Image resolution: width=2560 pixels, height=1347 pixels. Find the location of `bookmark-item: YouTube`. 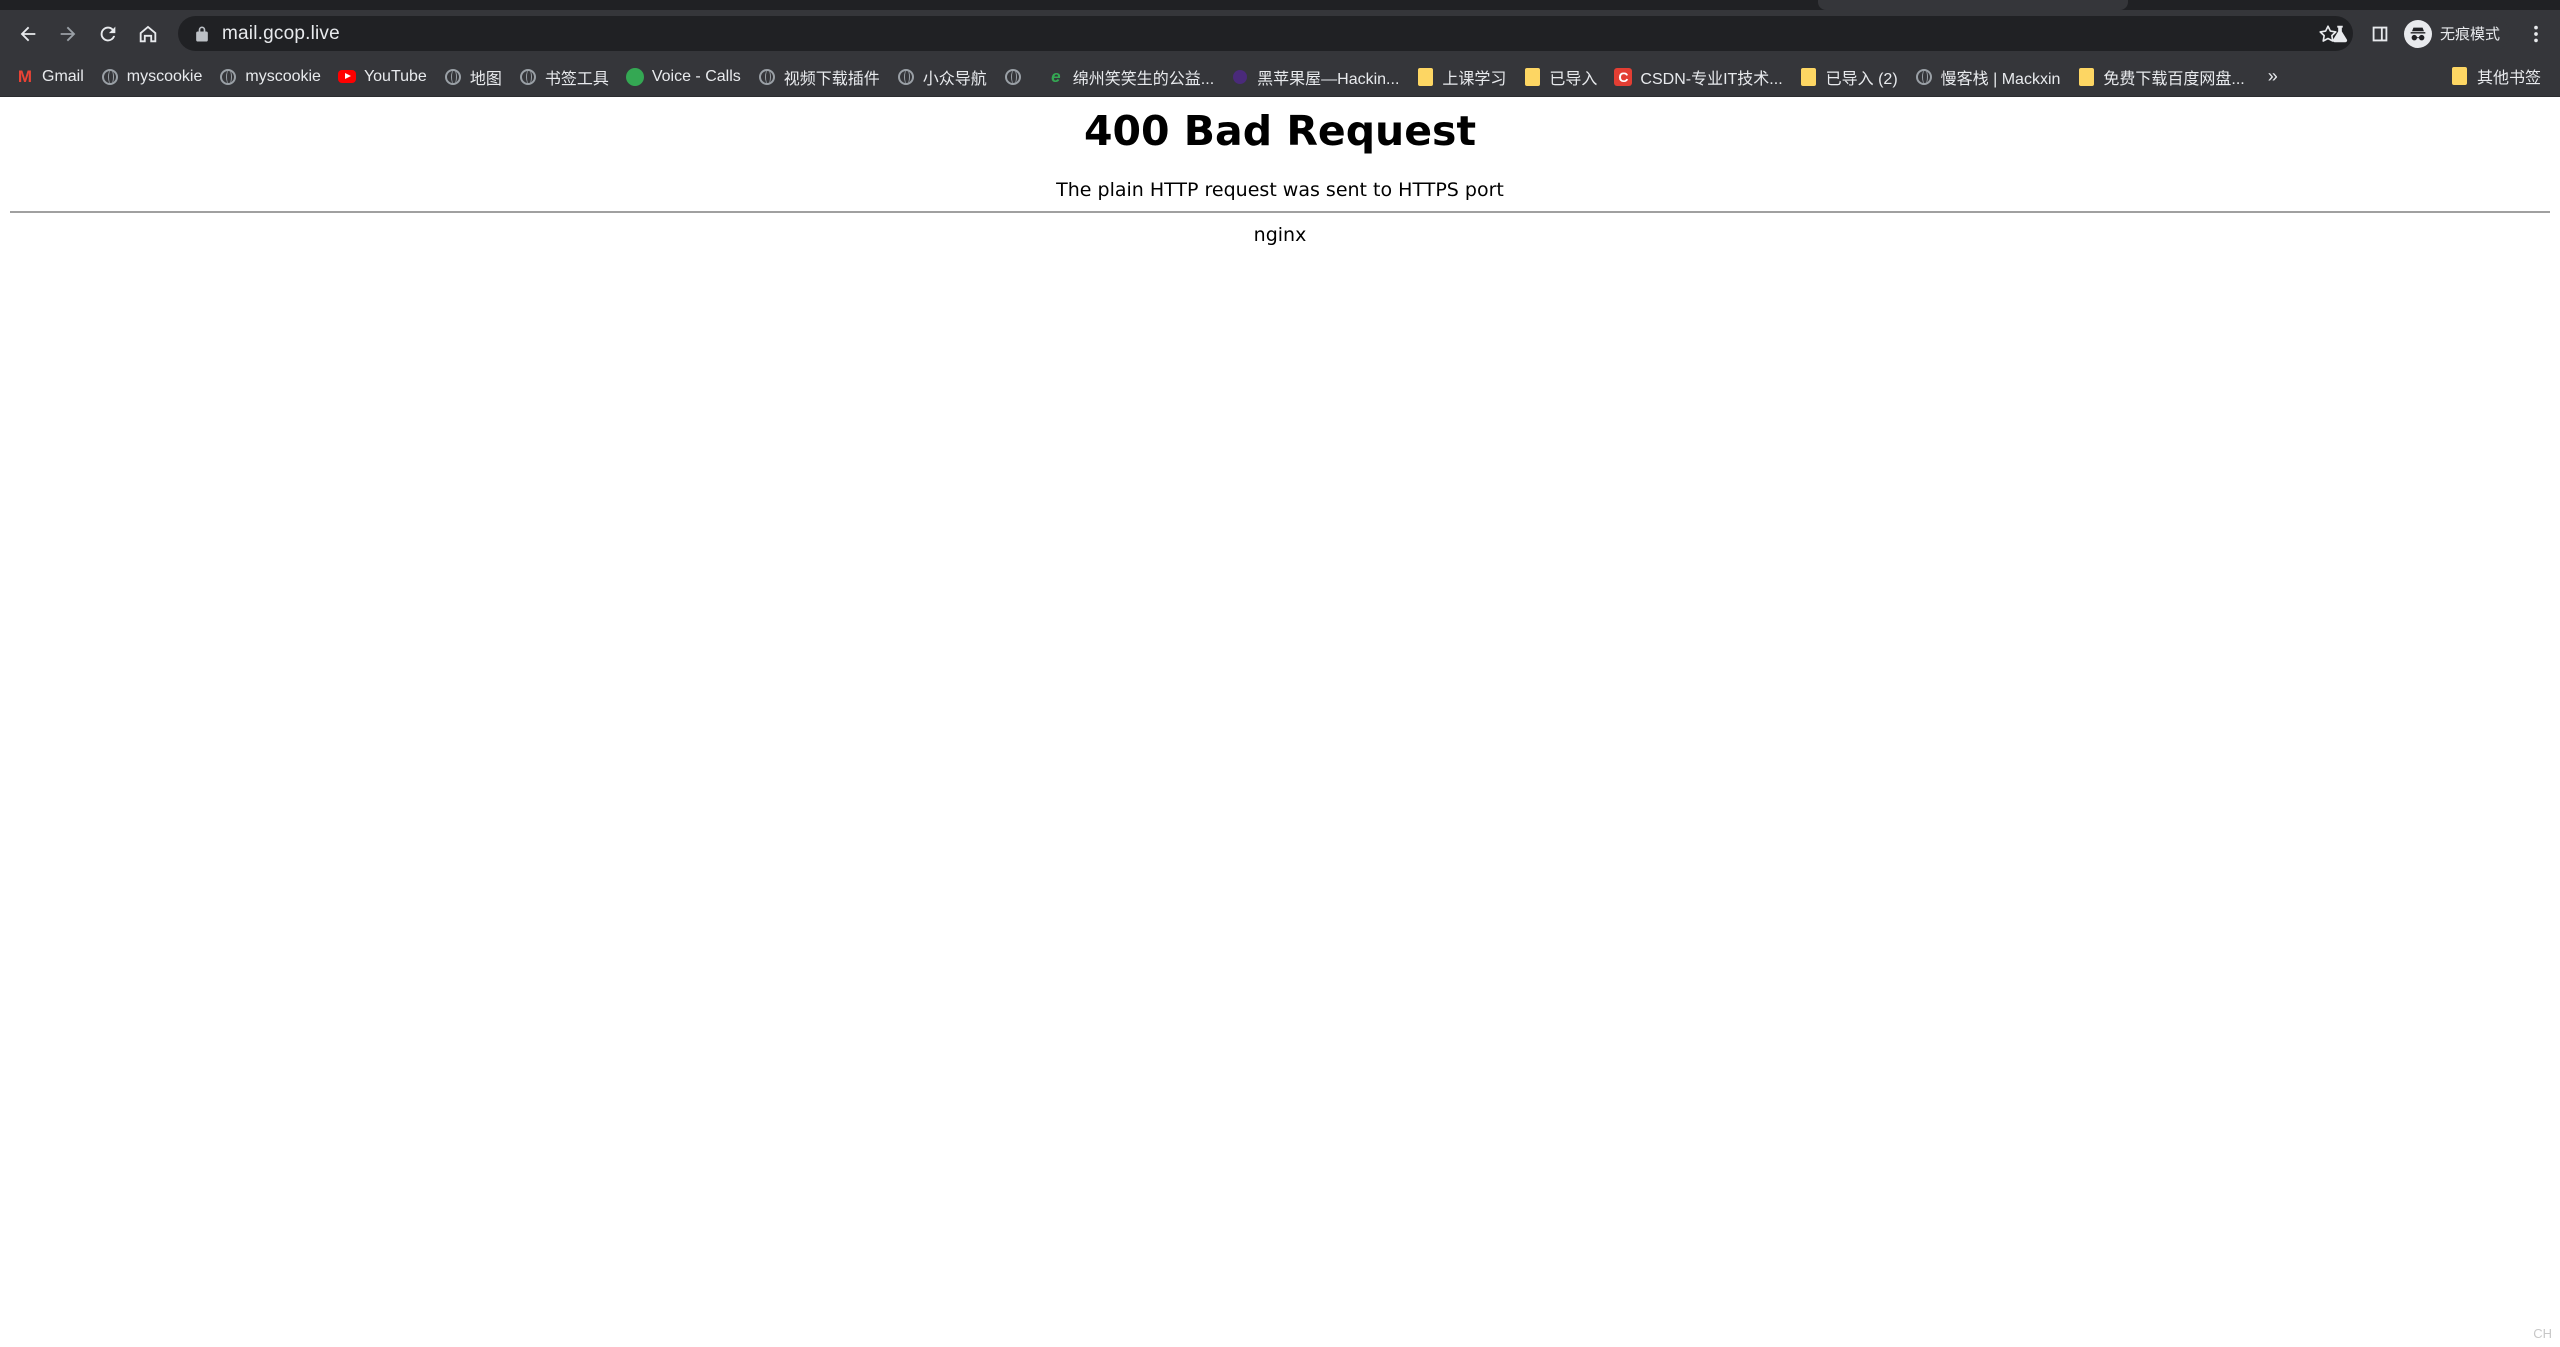

bookmark-item: YouTube is located at coordinates (383, 77).